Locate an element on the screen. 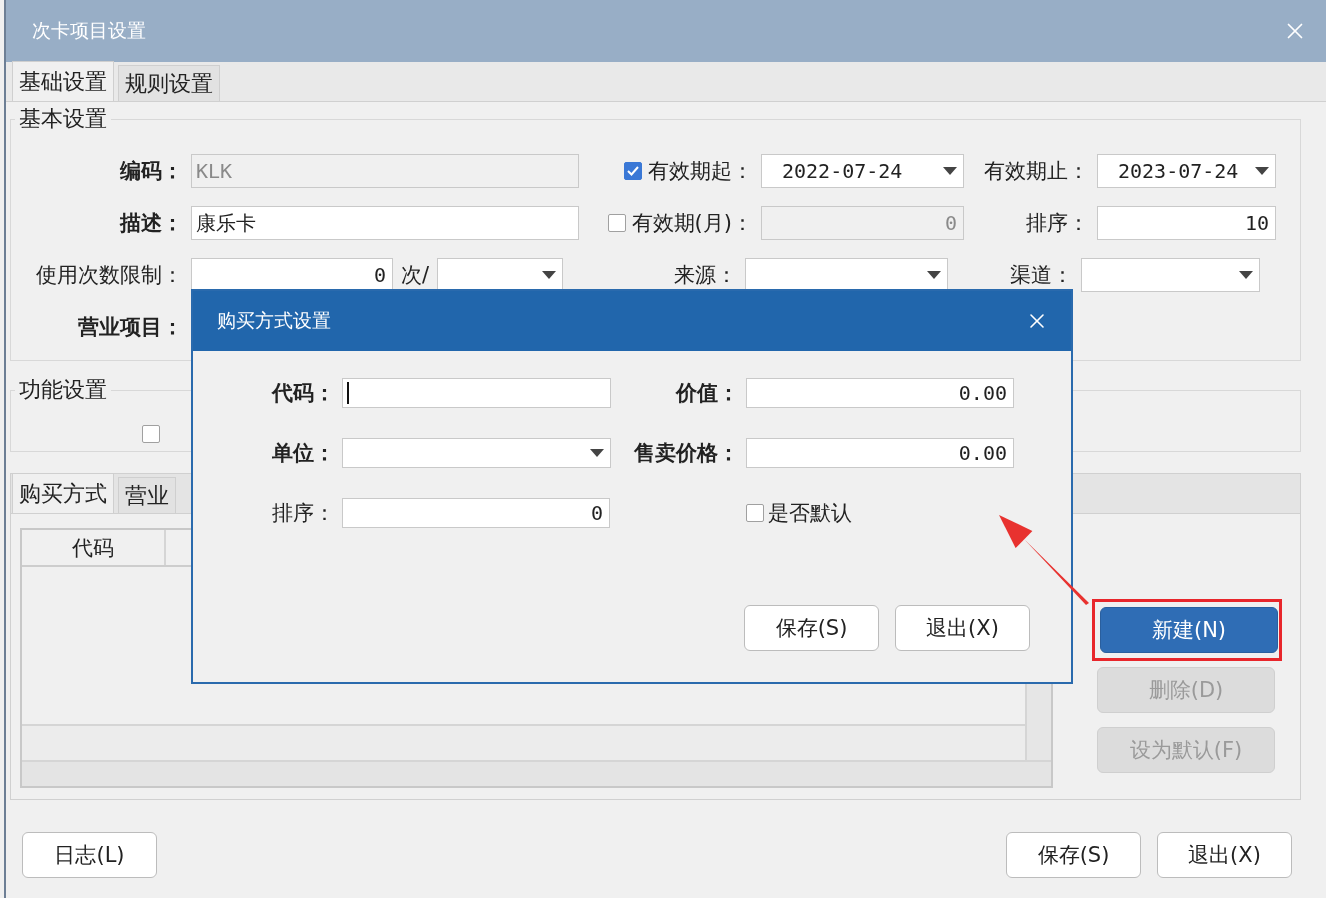  dialog-button: 退出(X) is located at coordinates (962, 628).